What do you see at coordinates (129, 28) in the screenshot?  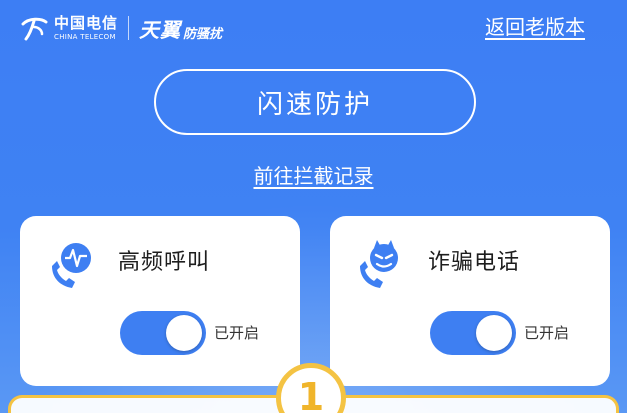 I see `logo-divider` at bounding box center [129, 28].